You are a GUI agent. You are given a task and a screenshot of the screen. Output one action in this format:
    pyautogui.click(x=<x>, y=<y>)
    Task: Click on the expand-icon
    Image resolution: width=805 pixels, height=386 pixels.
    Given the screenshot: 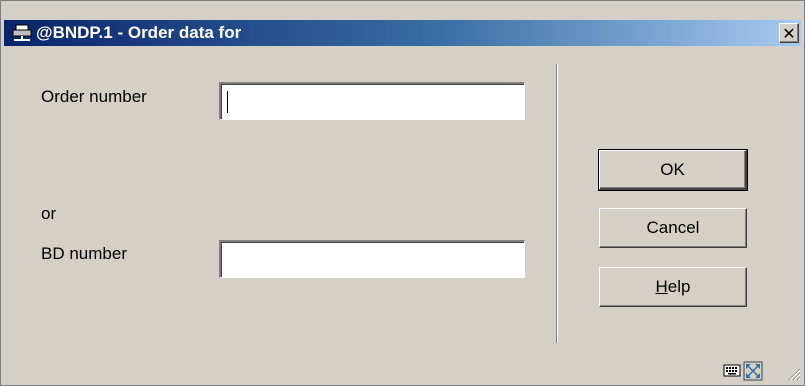 What is the action you would take?
    pyautogui.click(x=753, y=371)
    